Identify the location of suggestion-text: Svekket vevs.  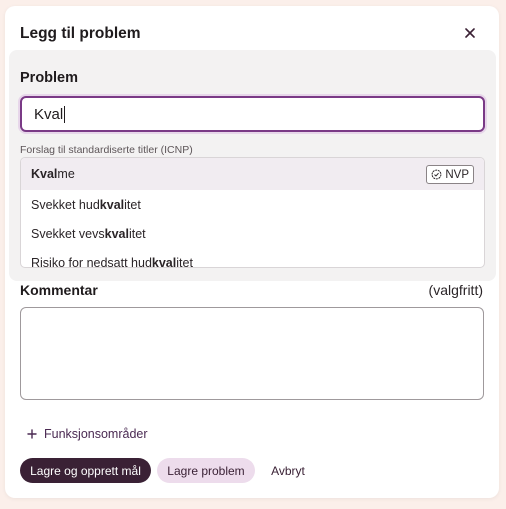
(68, 233).